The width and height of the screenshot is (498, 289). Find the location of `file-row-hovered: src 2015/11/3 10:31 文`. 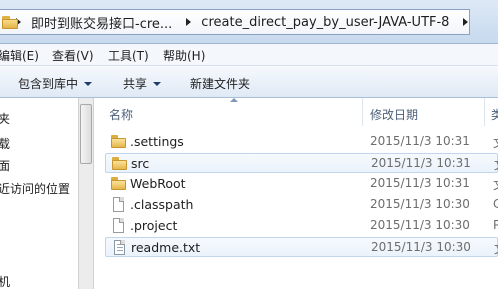

file-row-hovered: src 2015/11/3 10:31 文 is located at coordinates (301, 163).